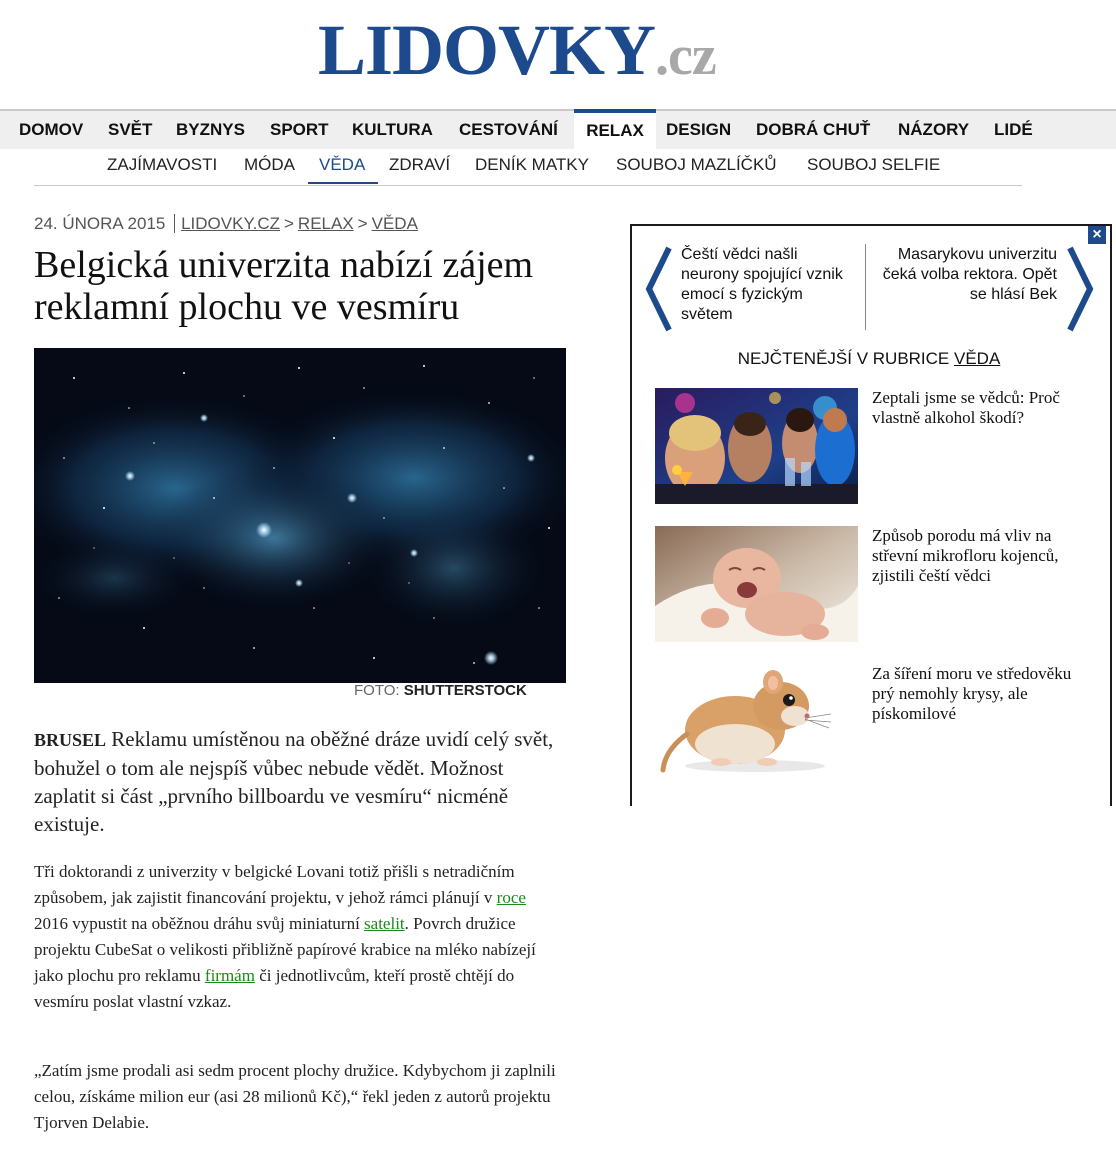  What do you see at coordinates (1081, 289) in the screenshot?
I see `chevron-right-icon` at bounding box center [1081, 289].